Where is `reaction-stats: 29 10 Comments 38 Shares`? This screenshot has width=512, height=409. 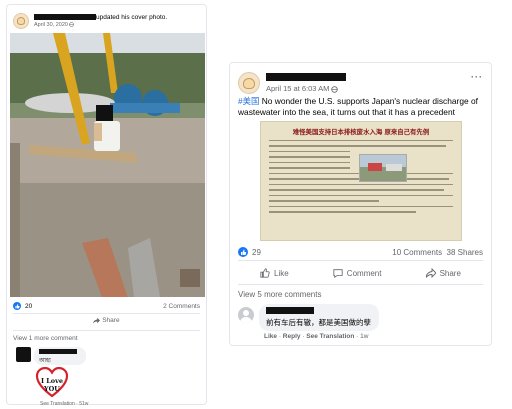
reaction-stats: 29 10 Comments 38 Shares is located at coordinates (360, 252).